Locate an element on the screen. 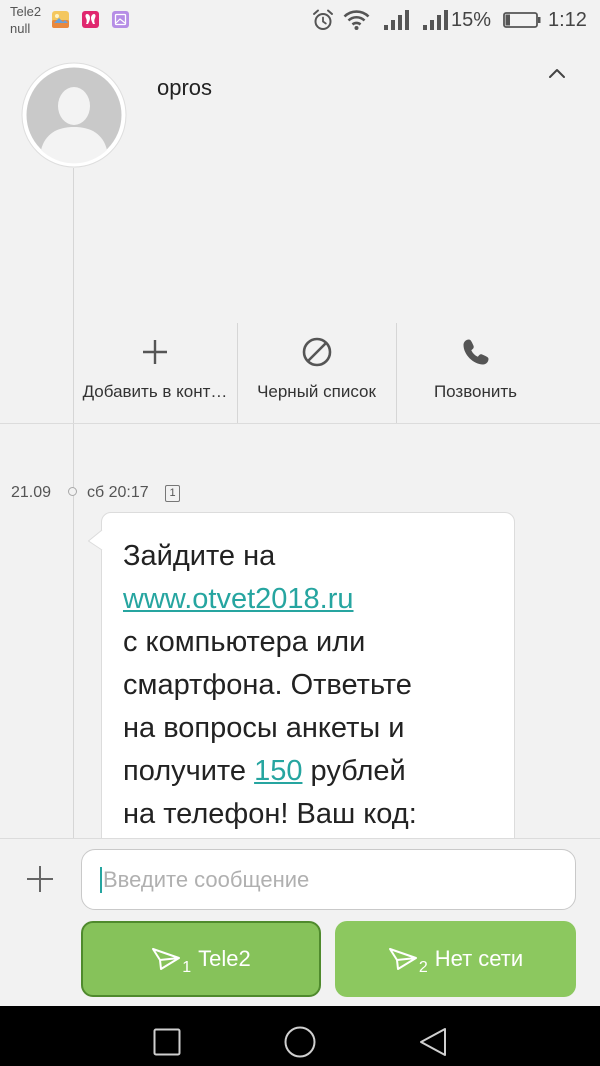 This screenshot has width=600, height=1066. navigation-bar is located at coordinates (300, 1036).